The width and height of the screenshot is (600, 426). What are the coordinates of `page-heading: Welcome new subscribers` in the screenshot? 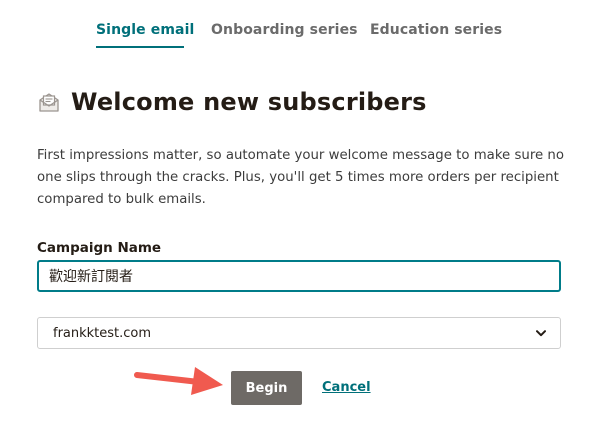 It's located at (232, 102).